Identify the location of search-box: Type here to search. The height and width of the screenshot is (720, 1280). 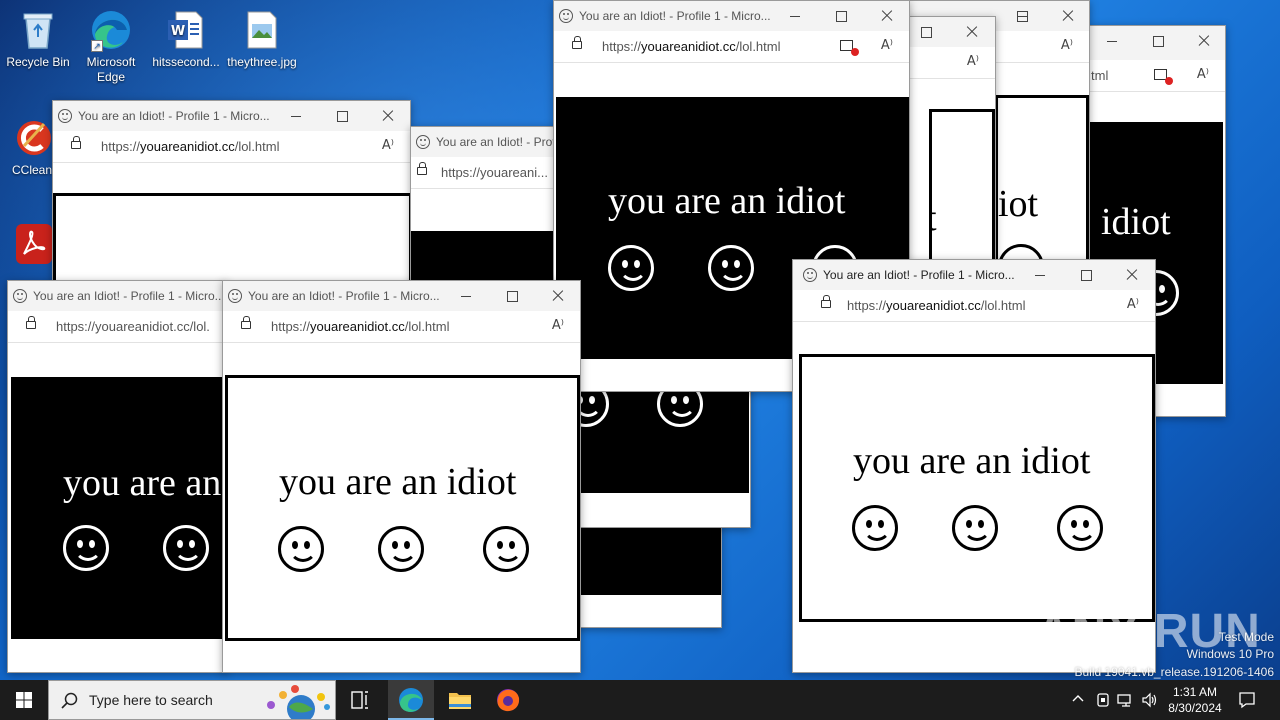
(192, 700).